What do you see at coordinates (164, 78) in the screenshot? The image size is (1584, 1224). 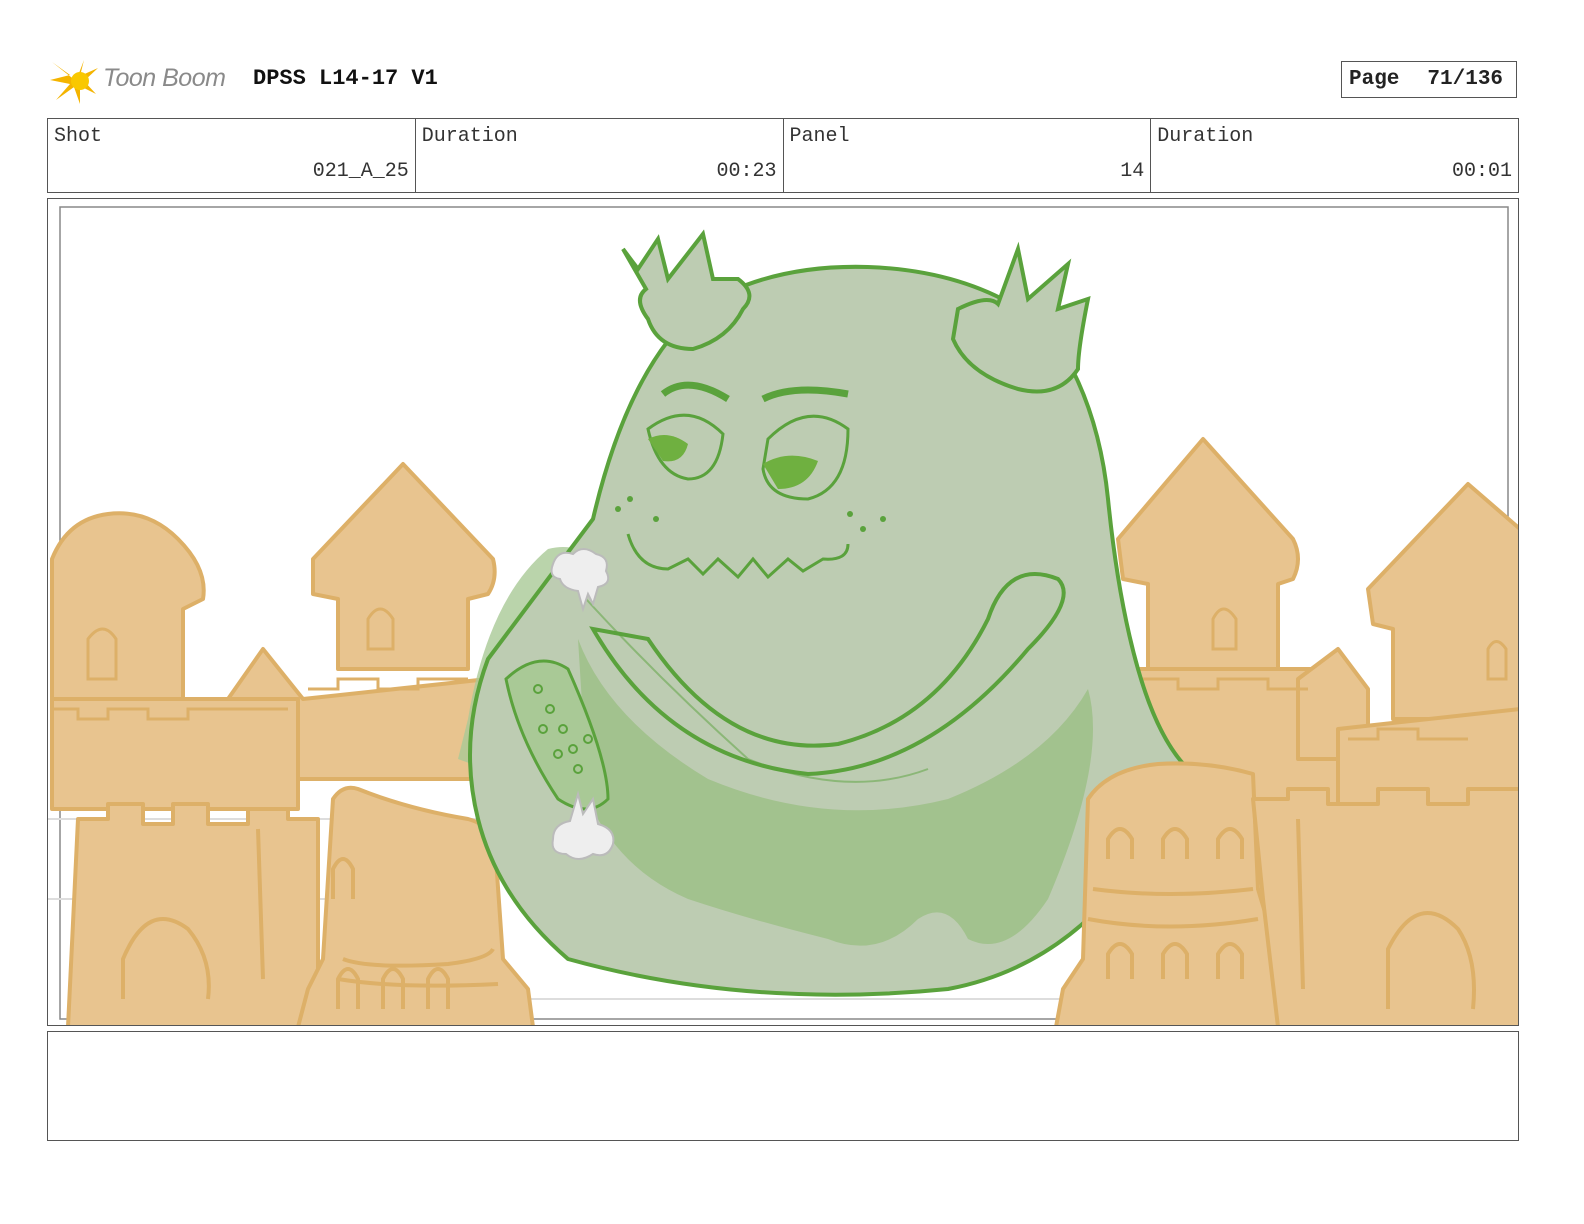 I see `logo-text: Toon Boom` at bounding box center [164, 78].